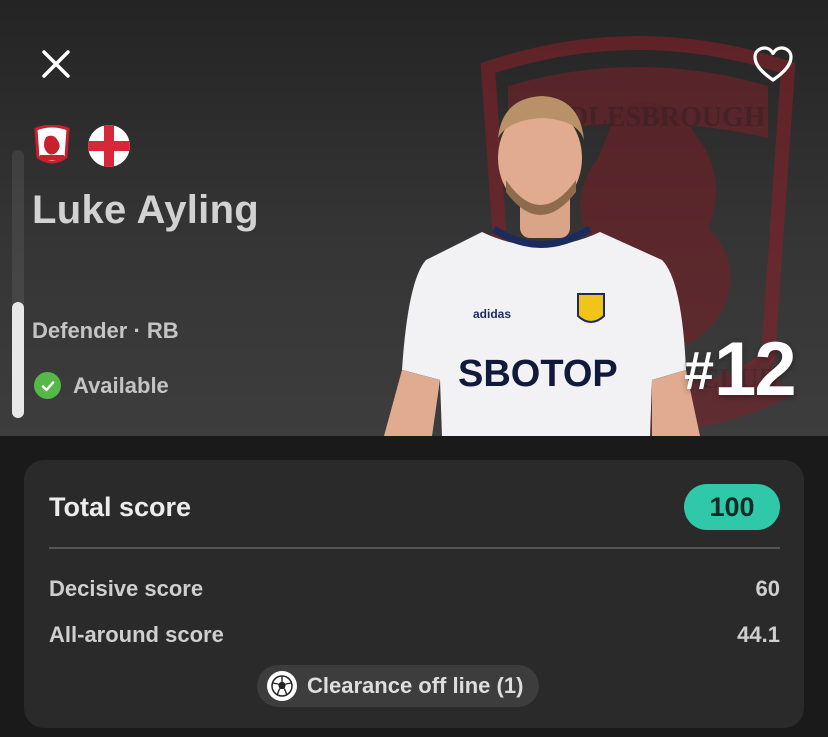 The image size is (828, 737). What do you see at coordinates (415, 685) in the screenshot?
I see `event-chip-label: Clearance off line (1)` at bounding box center [415, 685].